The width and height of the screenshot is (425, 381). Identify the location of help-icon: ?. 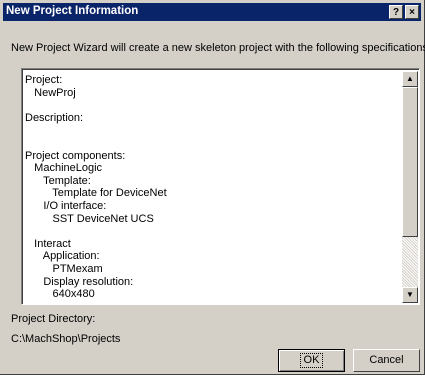
(396, 12).